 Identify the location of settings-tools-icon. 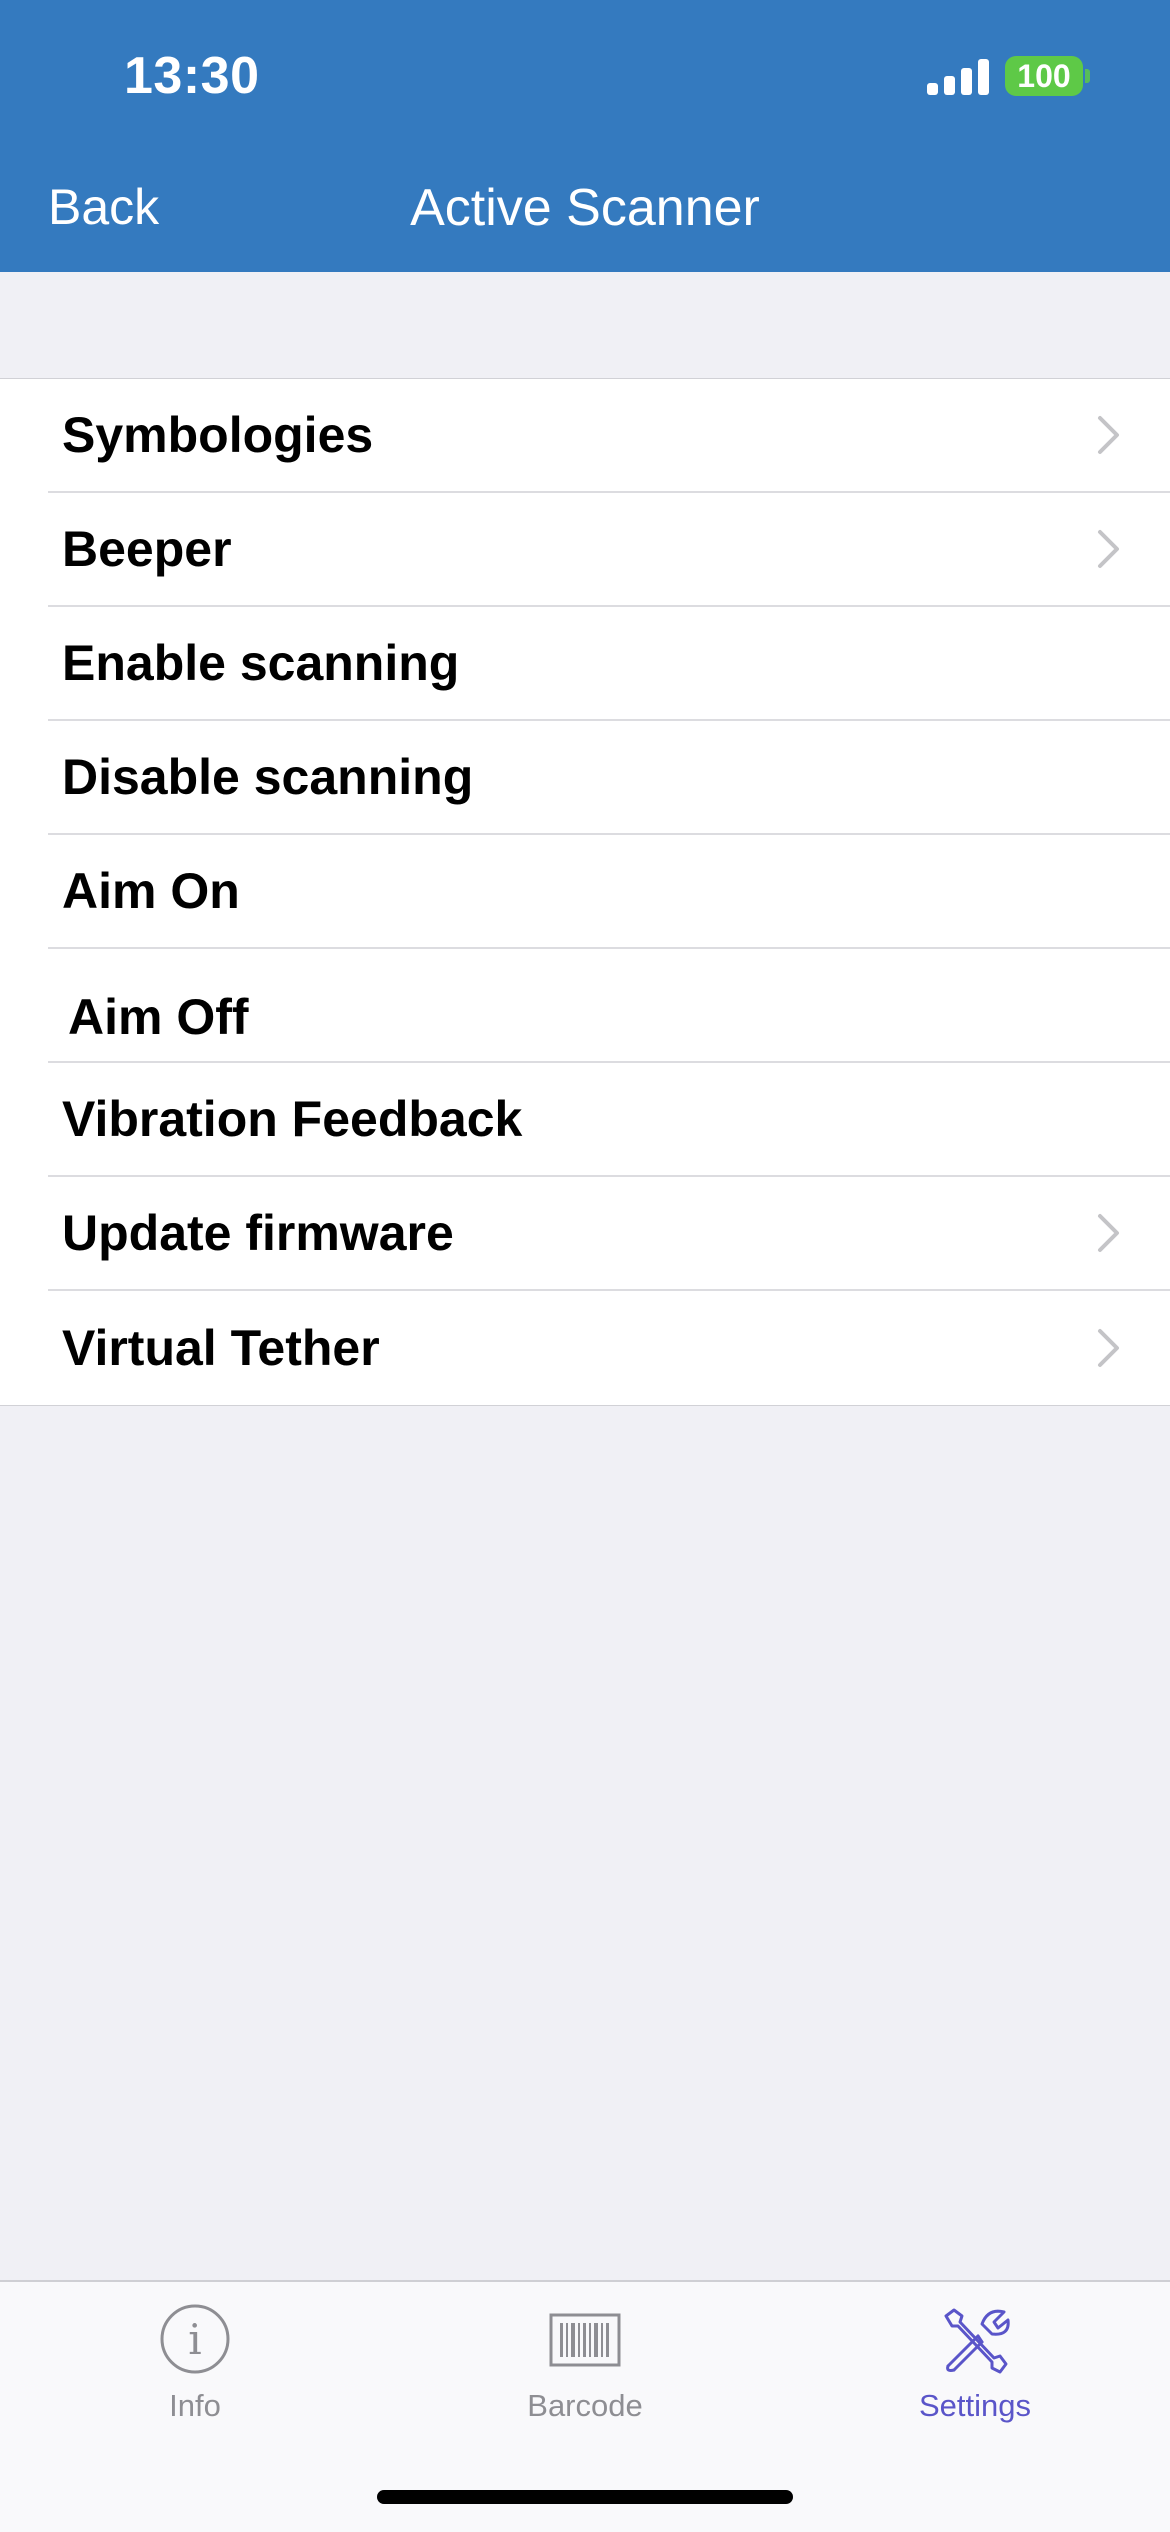
(977, 2341).